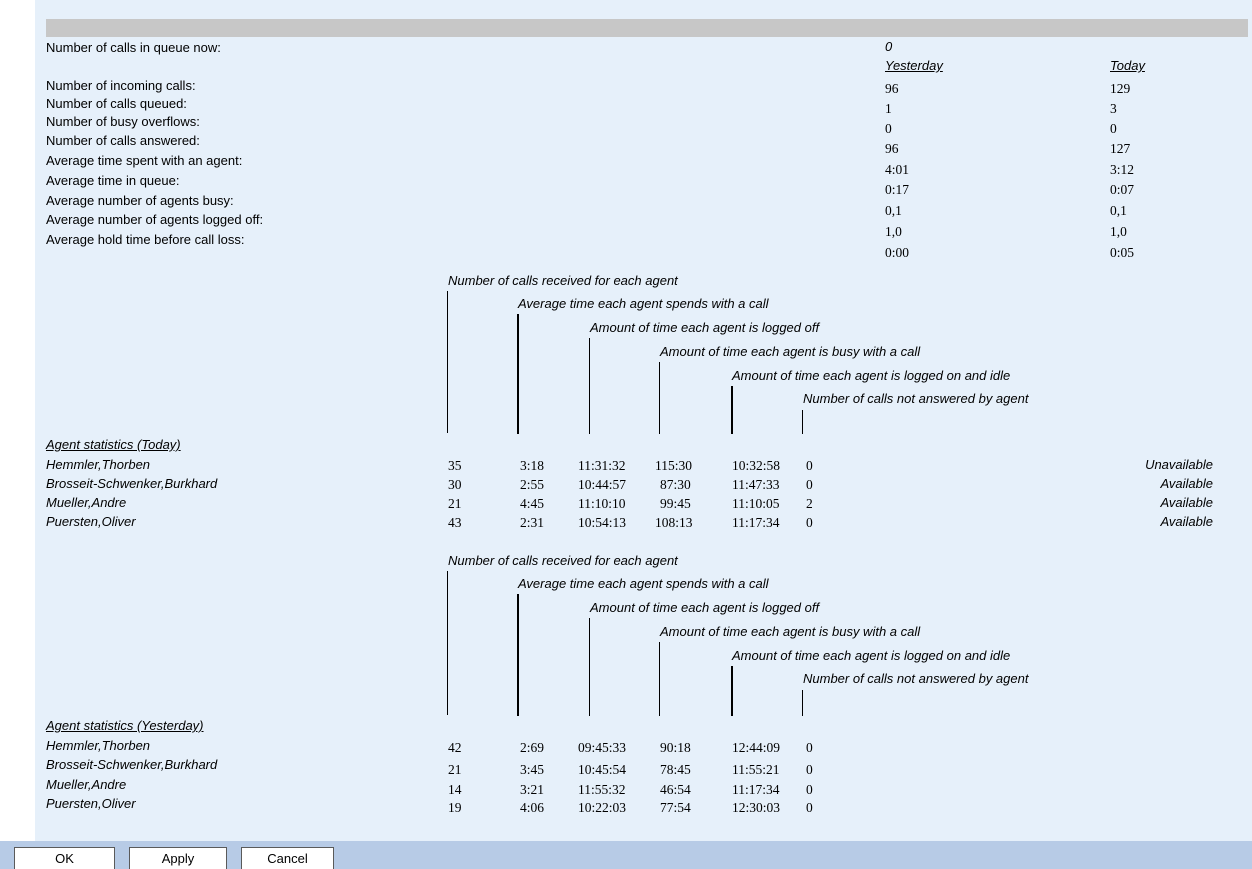 This screenshot has height=869, width=1252. Describe the element at coordinates (532, 503) in the screenshot. I see `avg-call-time: 4:45` at that location.